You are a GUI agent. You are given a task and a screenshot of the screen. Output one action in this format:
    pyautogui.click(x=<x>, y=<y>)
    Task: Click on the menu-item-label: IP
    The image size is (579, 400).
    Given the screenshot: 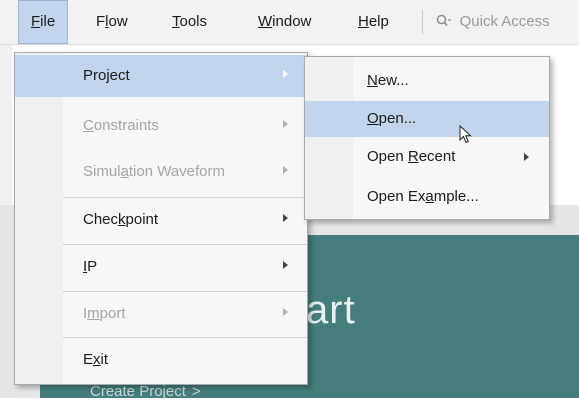 What is the action you would take?
    pyautogui.click(x=90, y=266)
    